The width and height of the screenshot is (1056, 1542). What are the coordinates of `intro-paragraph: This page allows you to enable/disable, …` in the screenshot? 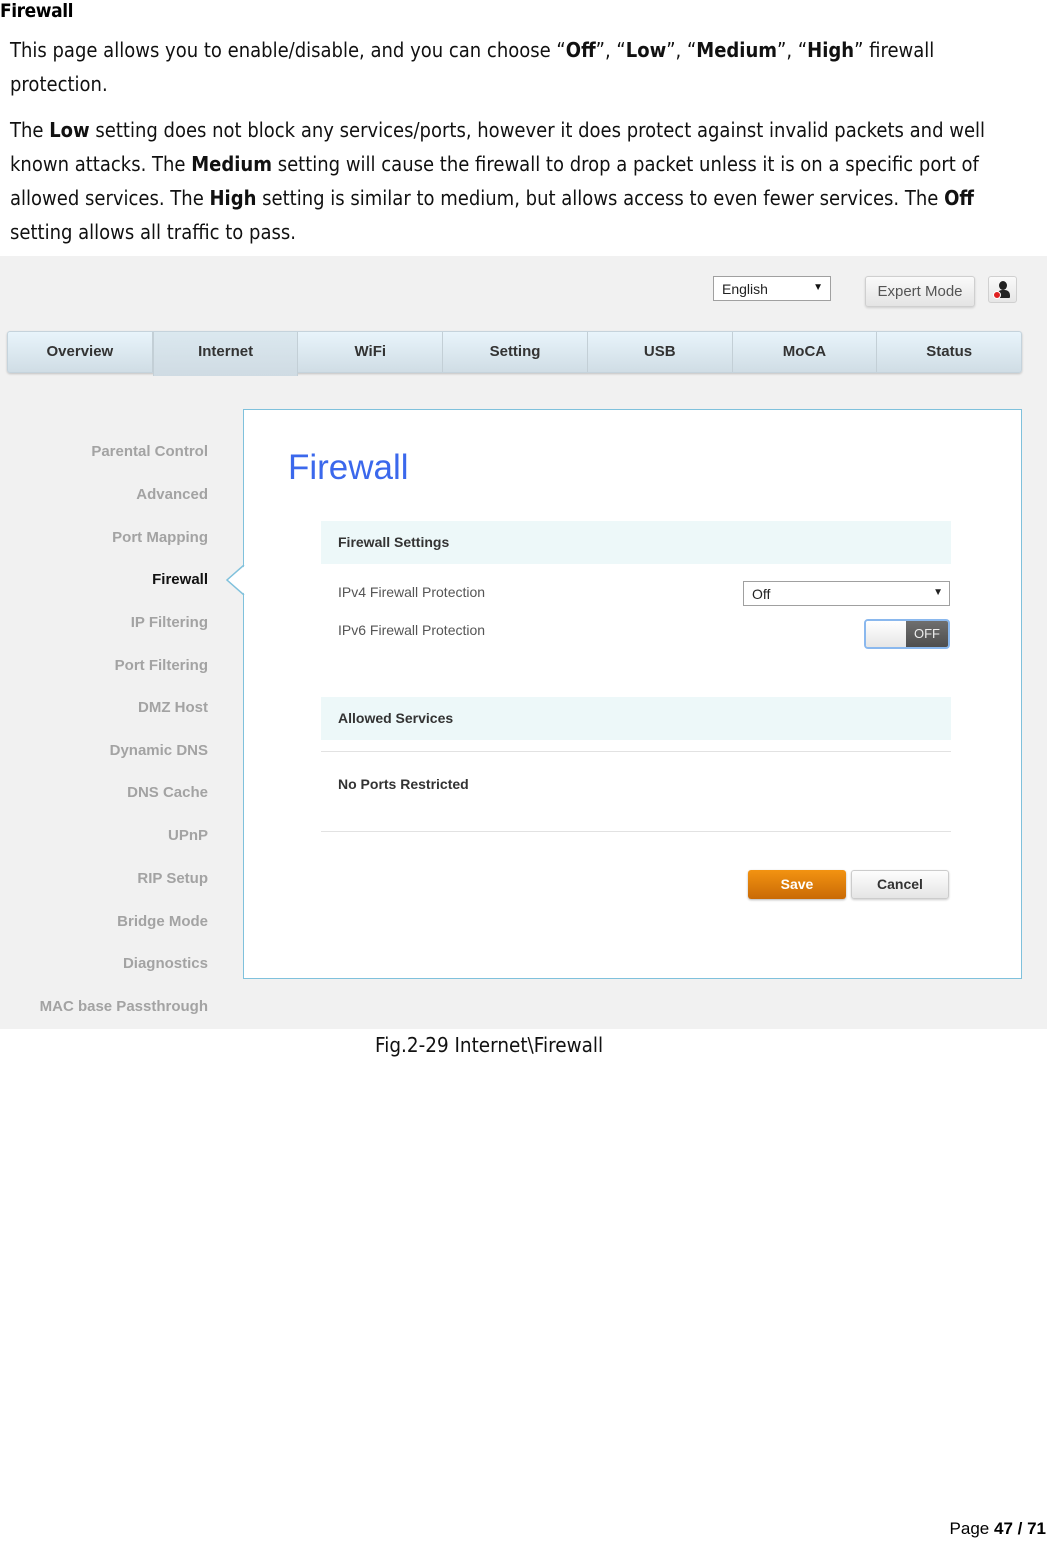 It's located at (514, 67).